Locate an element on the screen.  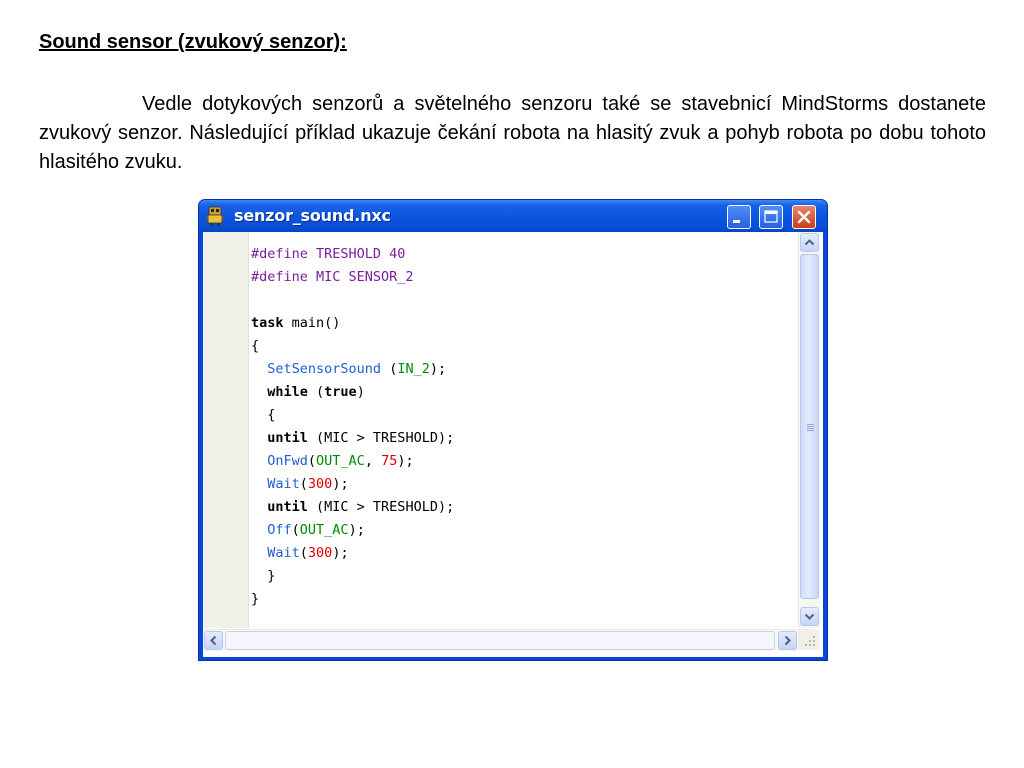
window-title: senzor_sound.nxc is located at coordinates (312, 215).